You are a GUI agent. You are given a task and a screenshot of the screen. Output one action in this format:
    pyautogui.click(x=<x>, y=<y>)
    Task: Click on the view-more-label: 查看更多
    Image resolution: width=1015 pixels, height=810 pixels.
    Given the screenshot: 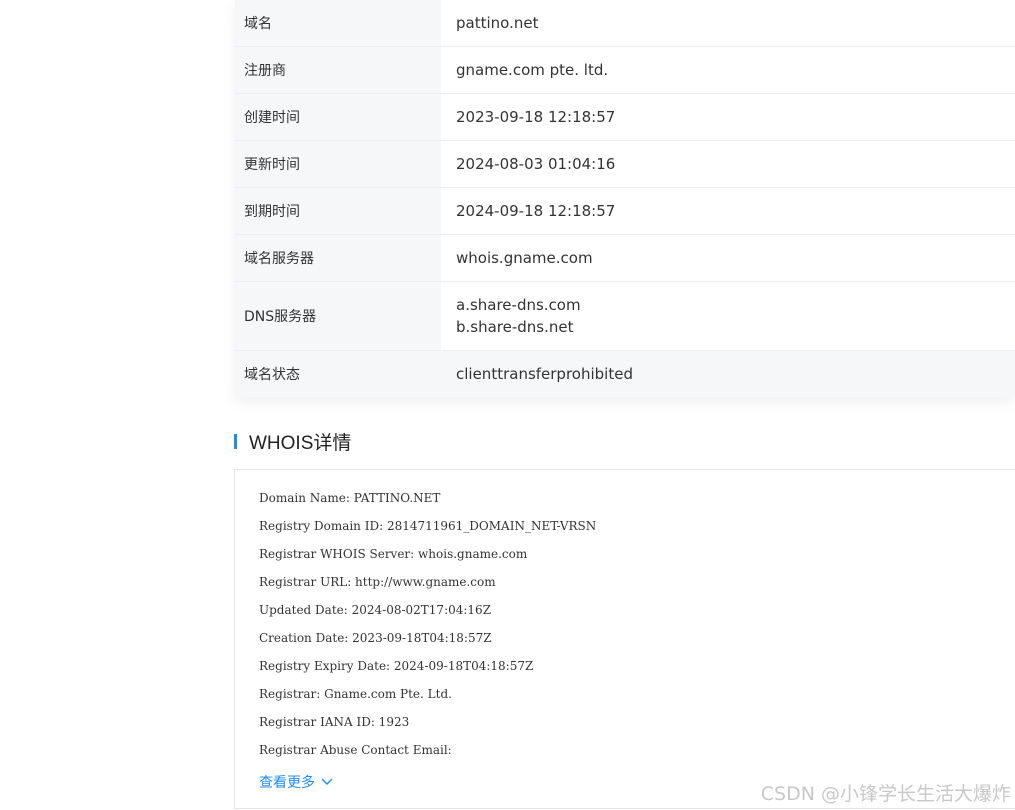 What is the action you would take?
    pyautogui.click(x=287, y=783)
    